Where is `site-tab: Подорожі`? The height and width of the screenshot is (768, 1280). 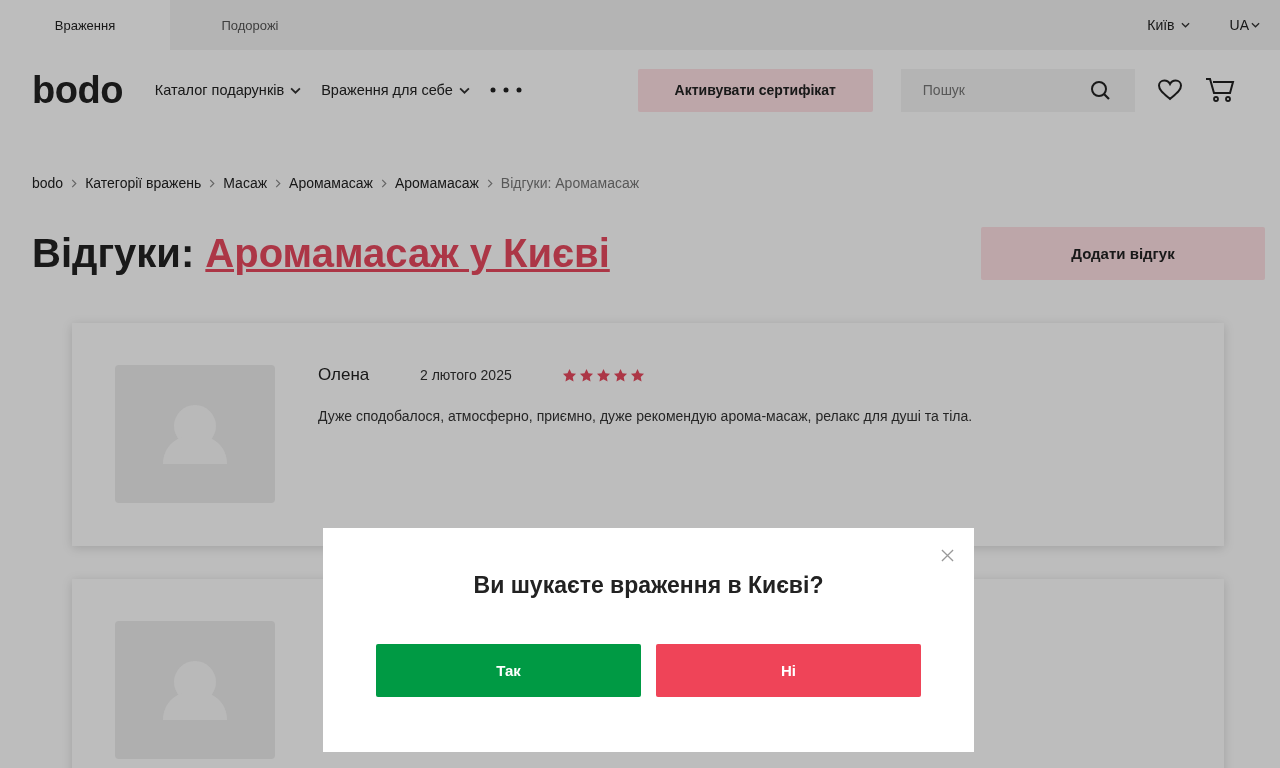 site-tab: Подорожі is located at coordinates (250, 25).